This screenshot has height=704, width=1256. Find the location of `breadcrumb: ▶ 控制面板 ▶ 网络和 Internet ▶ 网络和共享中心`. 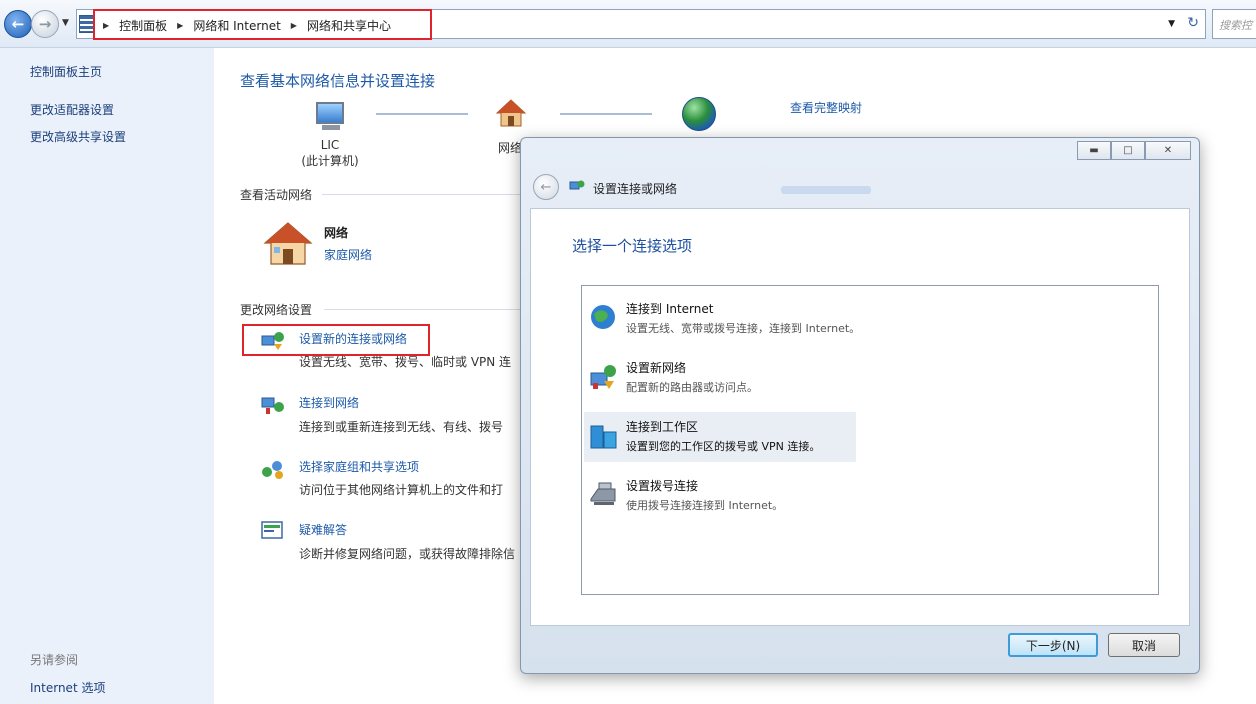

breadcrumb: ▶ 控制面板 ▶ 网络和 Internet ▶ 网络和共享中心 is located at coordinates (247, 25).